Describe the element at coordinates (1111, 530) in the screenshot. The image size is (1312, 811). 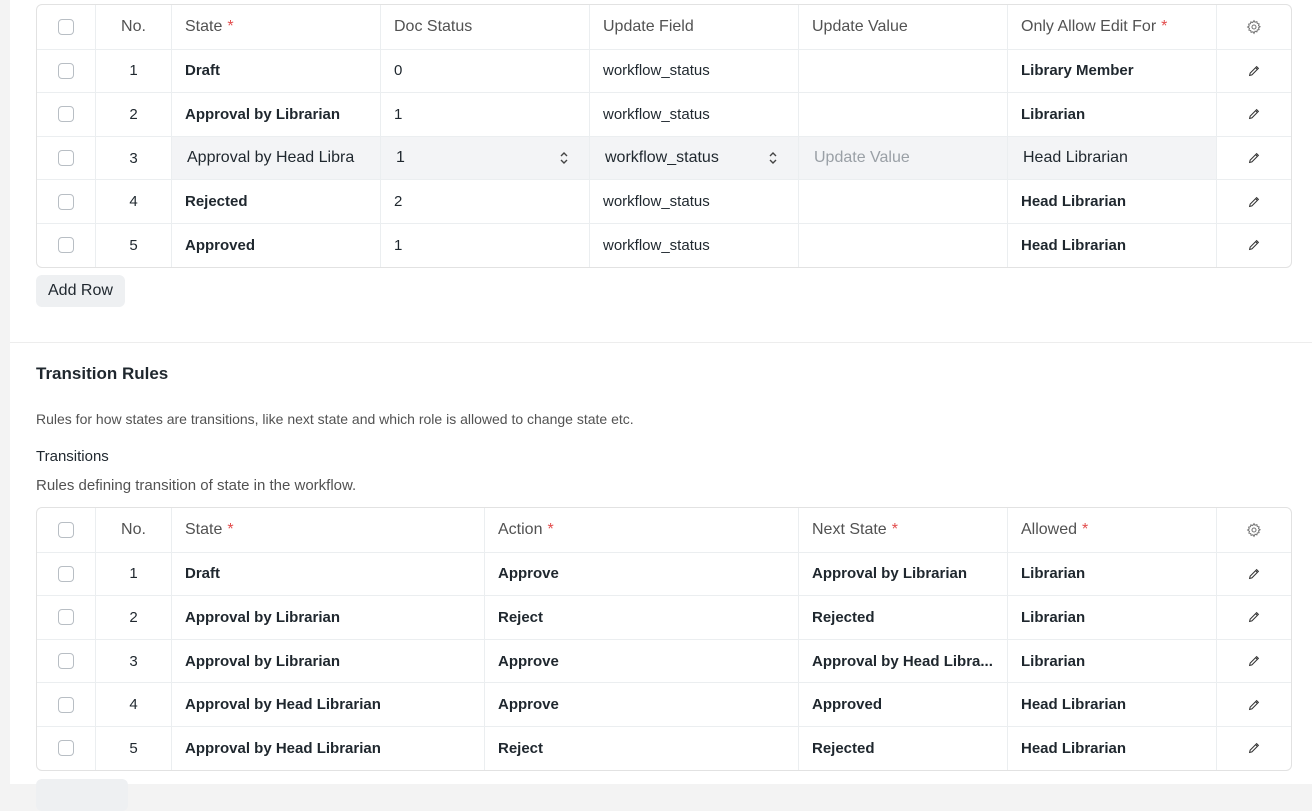
I see `col-allowed: Allowed *` at that location.